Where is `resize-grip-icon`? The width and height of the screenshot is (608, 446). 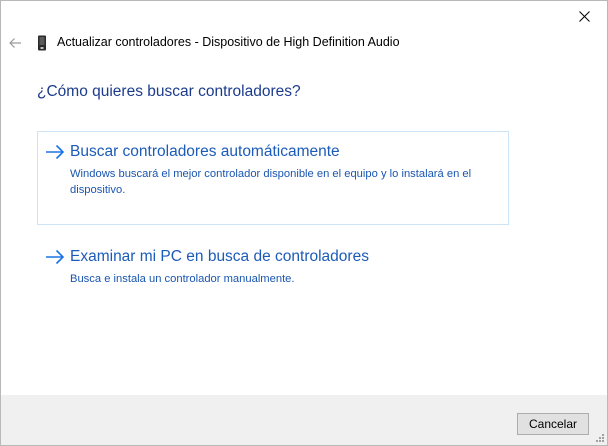
resize-grip-icon is located at coordinates (600, 438).